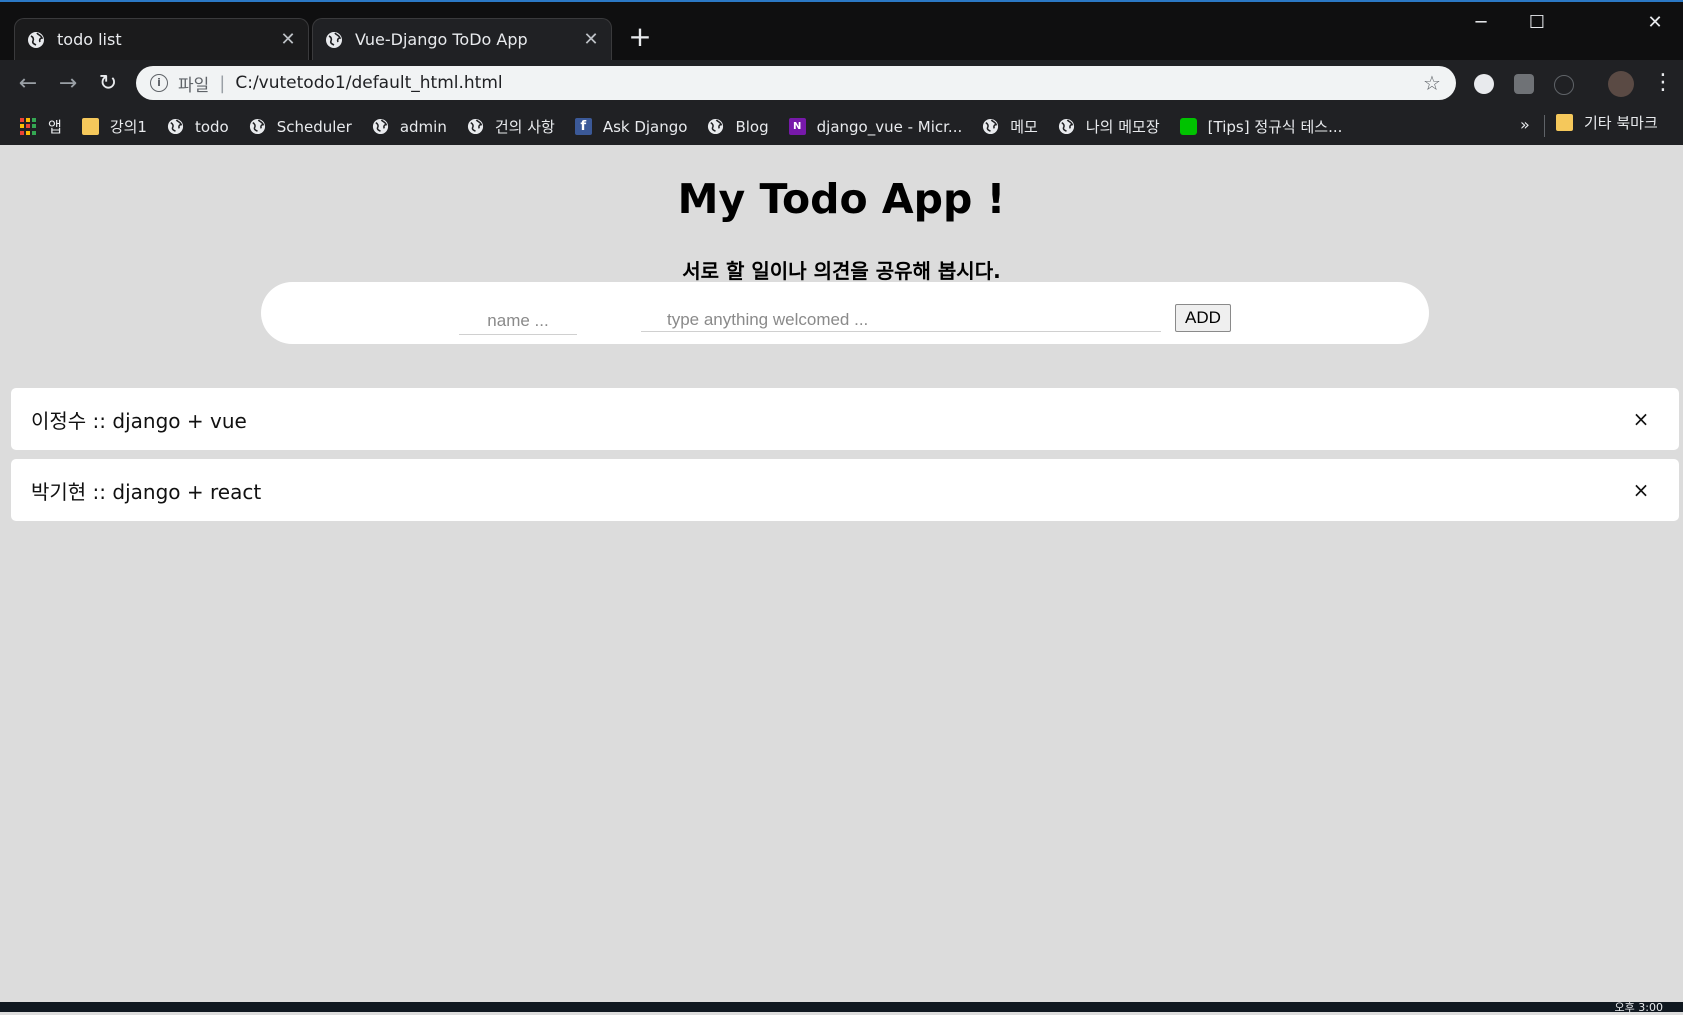  What do you see at coordinates (68, 84) in the screenshot?
I see `forward-arrow-icon: →` at bounding box center [68, 84].